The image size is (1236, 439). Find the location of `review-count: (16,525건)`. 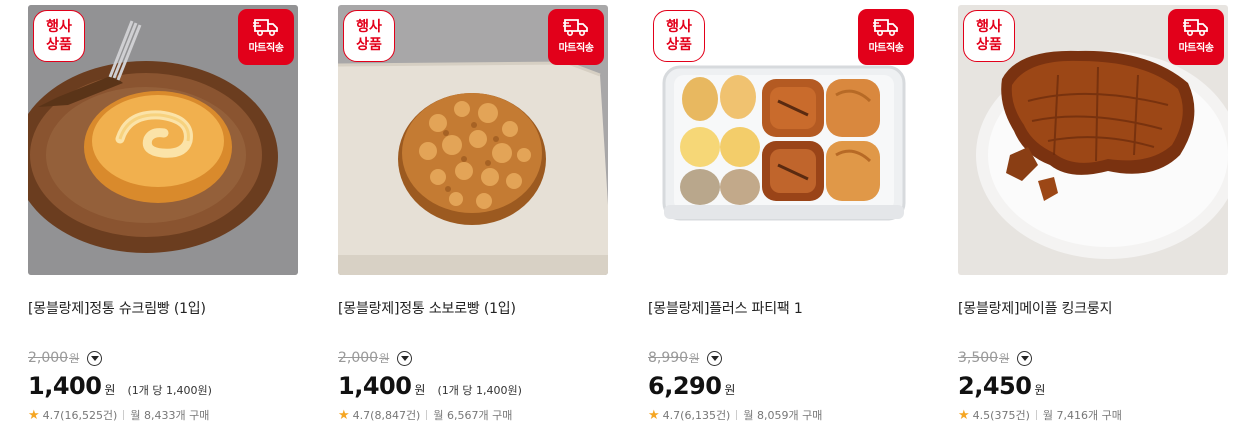

review-count: (16,525건) is located at coordinates (88, 415).